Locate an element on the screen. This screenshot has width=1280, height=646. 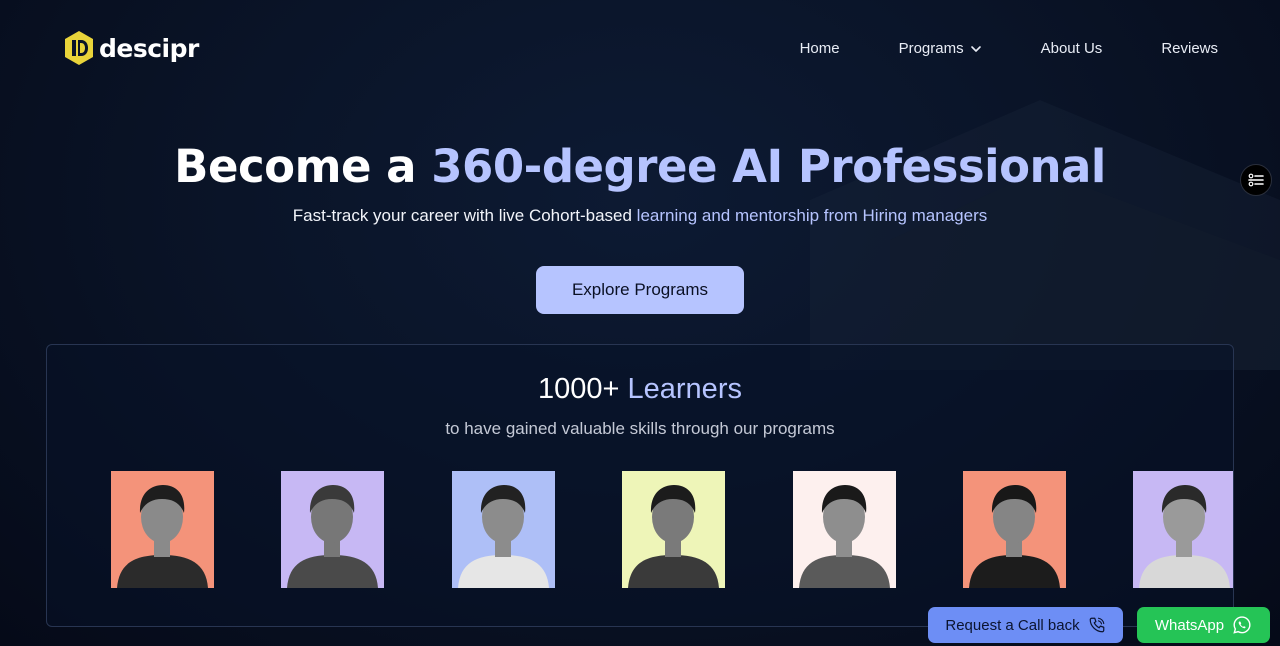
floating-menu-button is located at coordinates (1256, 180).